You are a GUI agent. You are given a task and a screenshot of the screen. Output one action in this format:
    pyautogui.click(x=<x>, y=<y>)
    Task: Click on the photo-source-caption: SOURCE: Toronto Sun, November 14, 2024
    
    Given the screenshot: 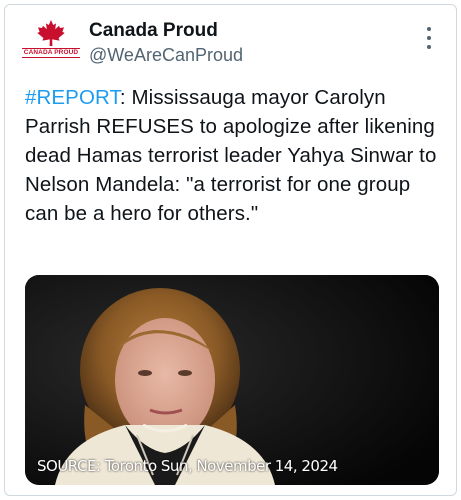 What is the action you would take?
    pyautogui.click(x=187, y=466)
    